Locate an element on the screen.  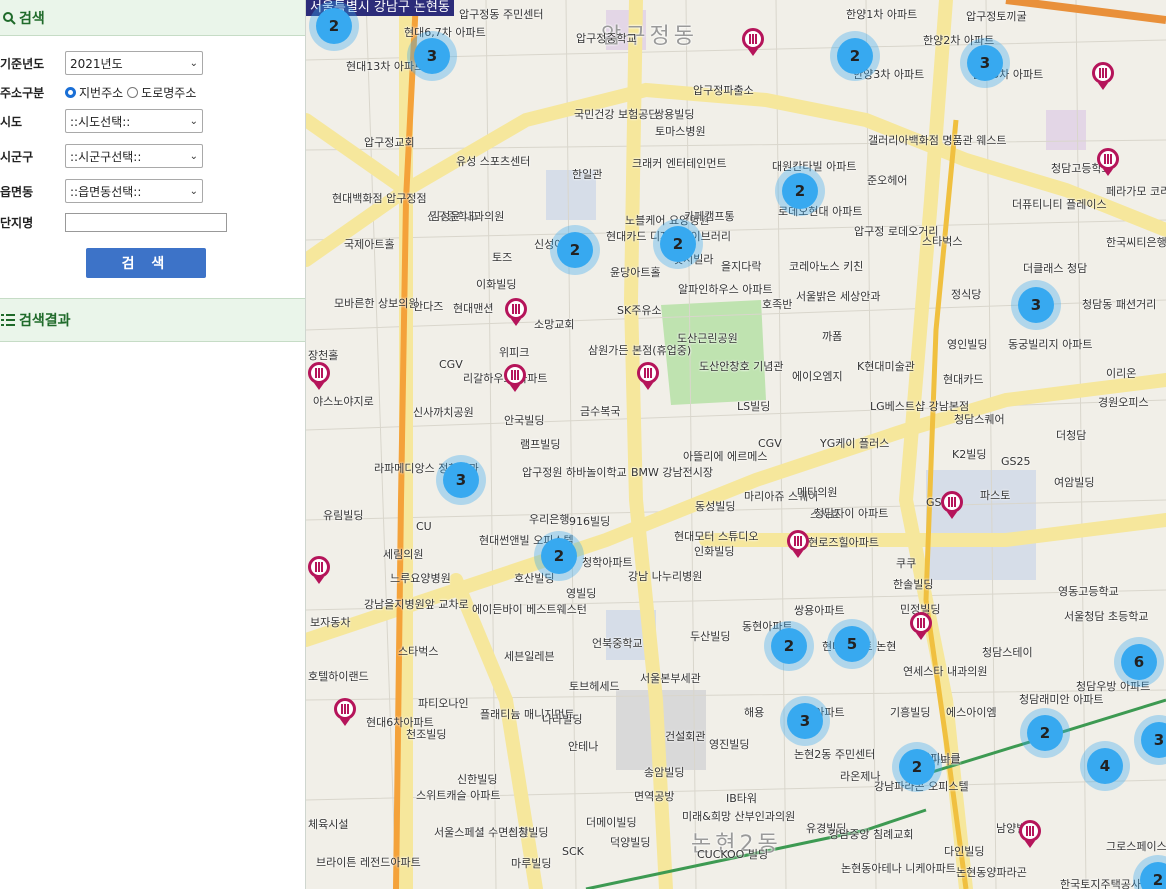
place-label: 신창빌딩 is located at coordinates (528, 832).